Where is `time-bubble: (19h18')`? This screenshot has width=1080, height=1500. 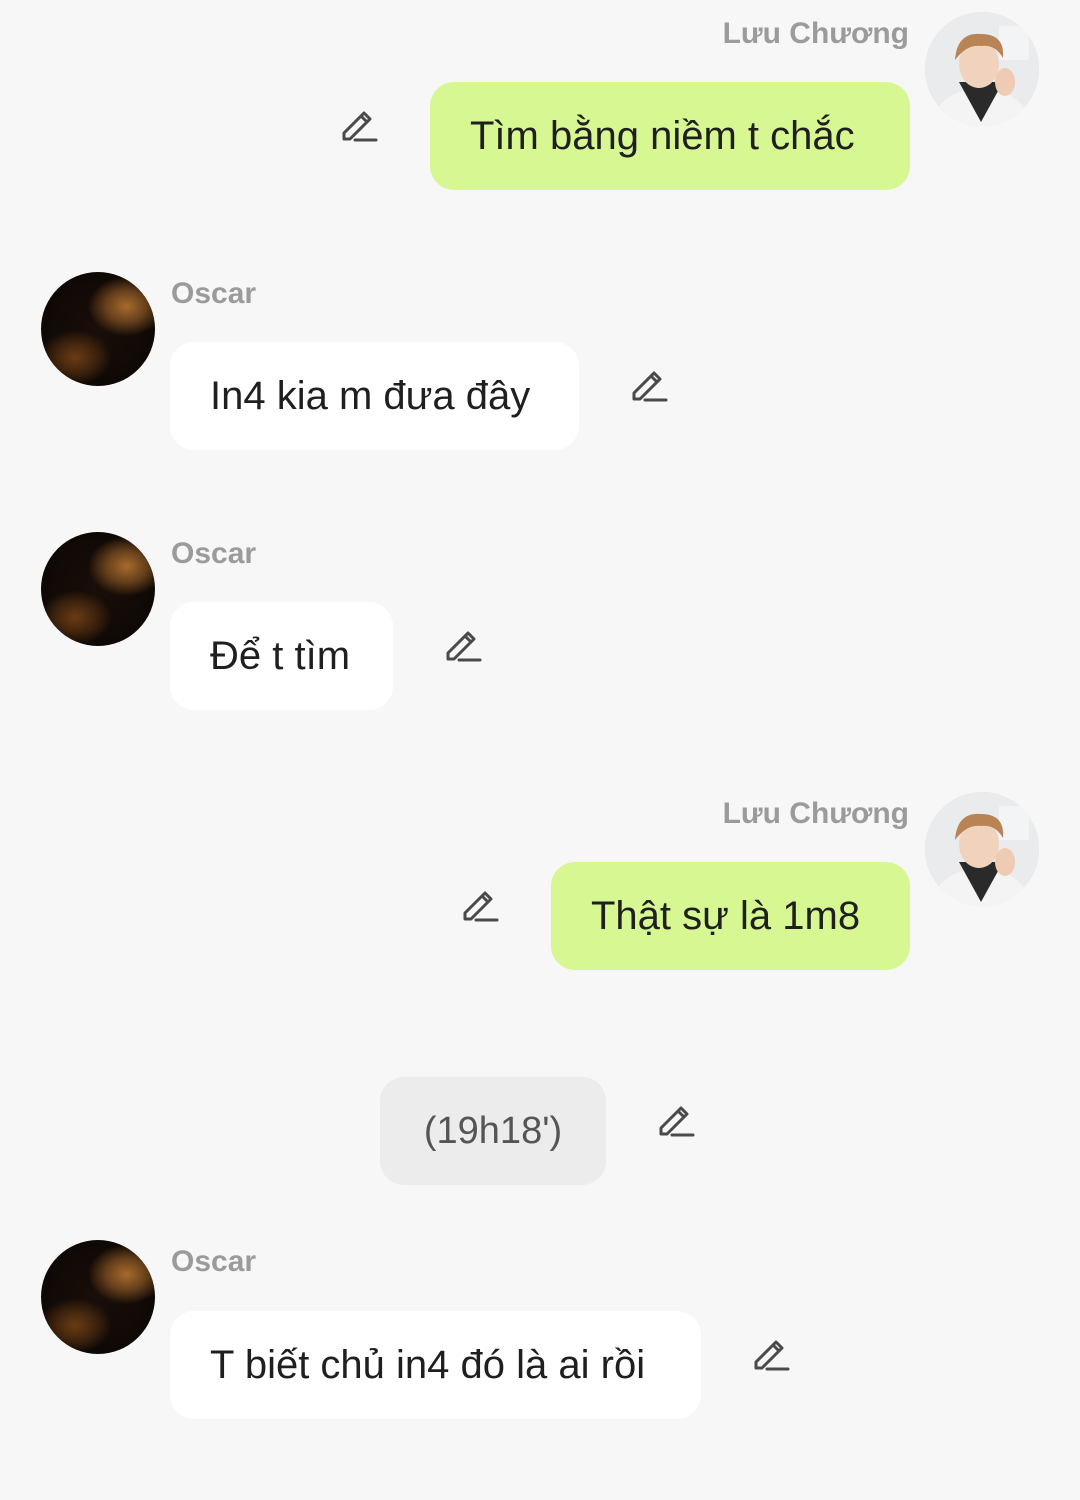 time-bubble: (19h18') is located at coordinates (493, 1131).